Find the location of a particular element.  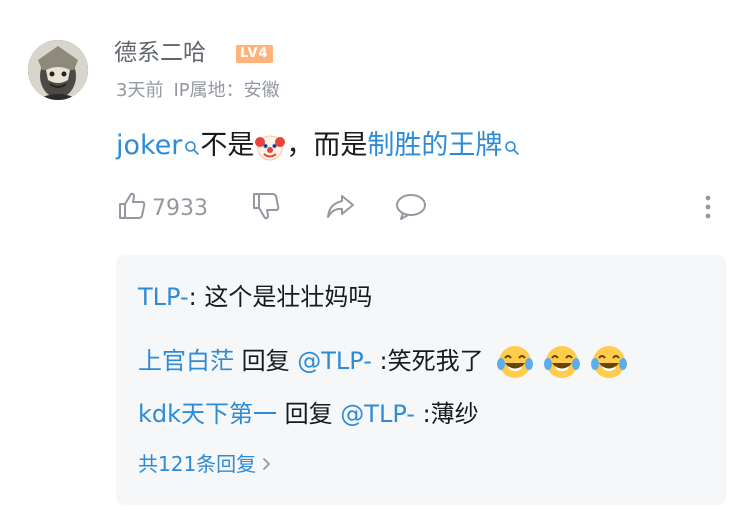

reply-text: 薄纱 is located at coordinates (454, 414).